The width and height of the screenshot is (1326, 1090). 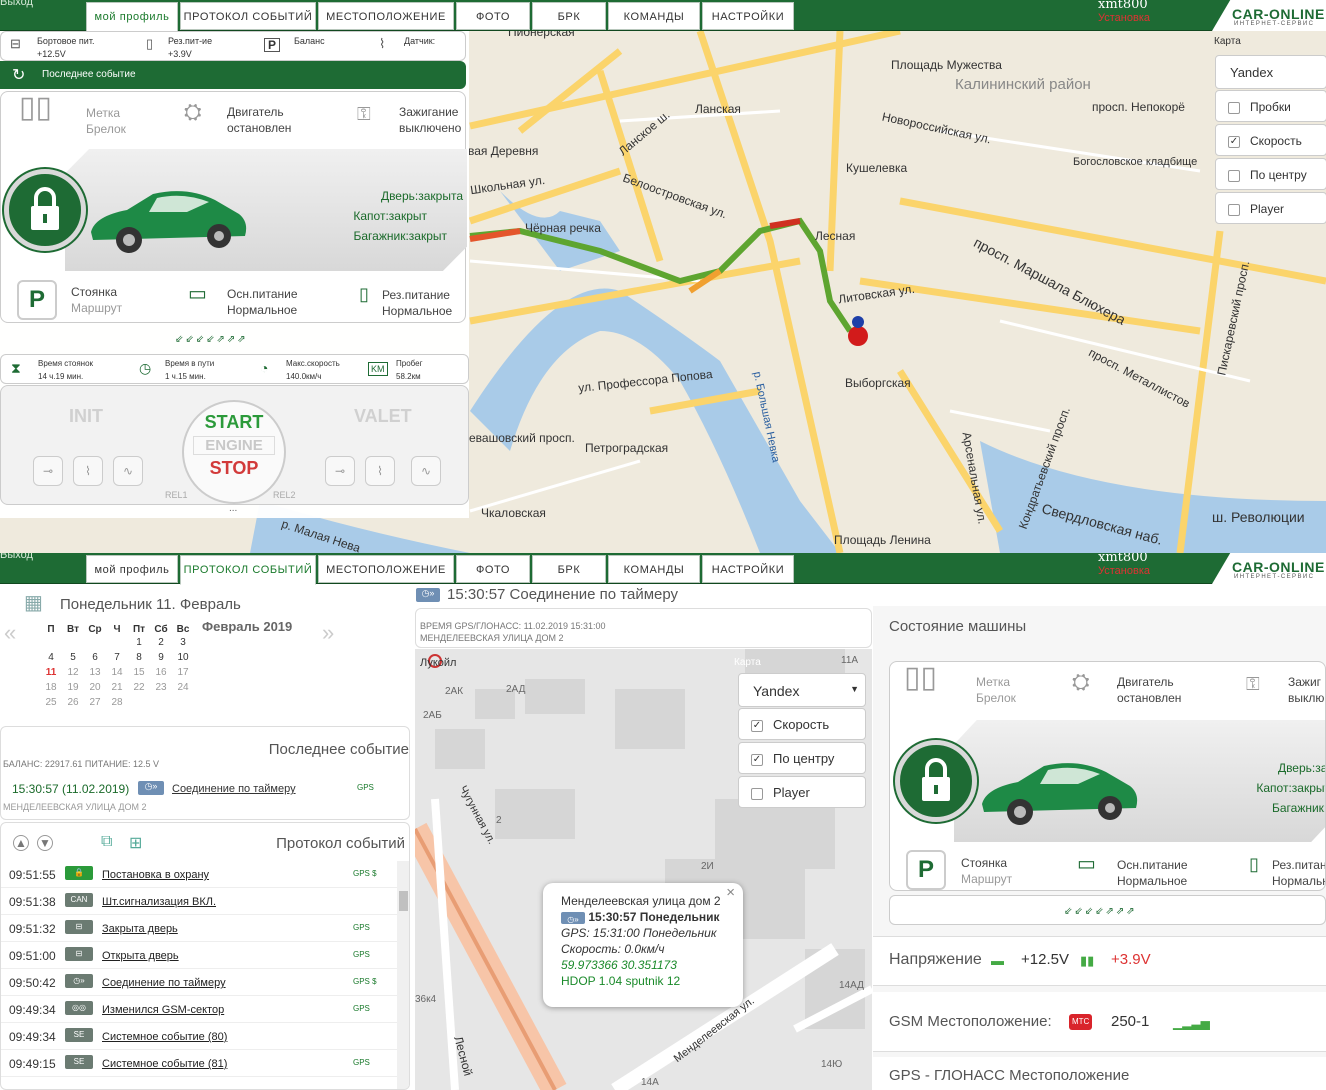 What do you see at coordinates (1270, 174) in the screenshot?
I see `map-option-center: По центру` at bounding box center [1270, 174].